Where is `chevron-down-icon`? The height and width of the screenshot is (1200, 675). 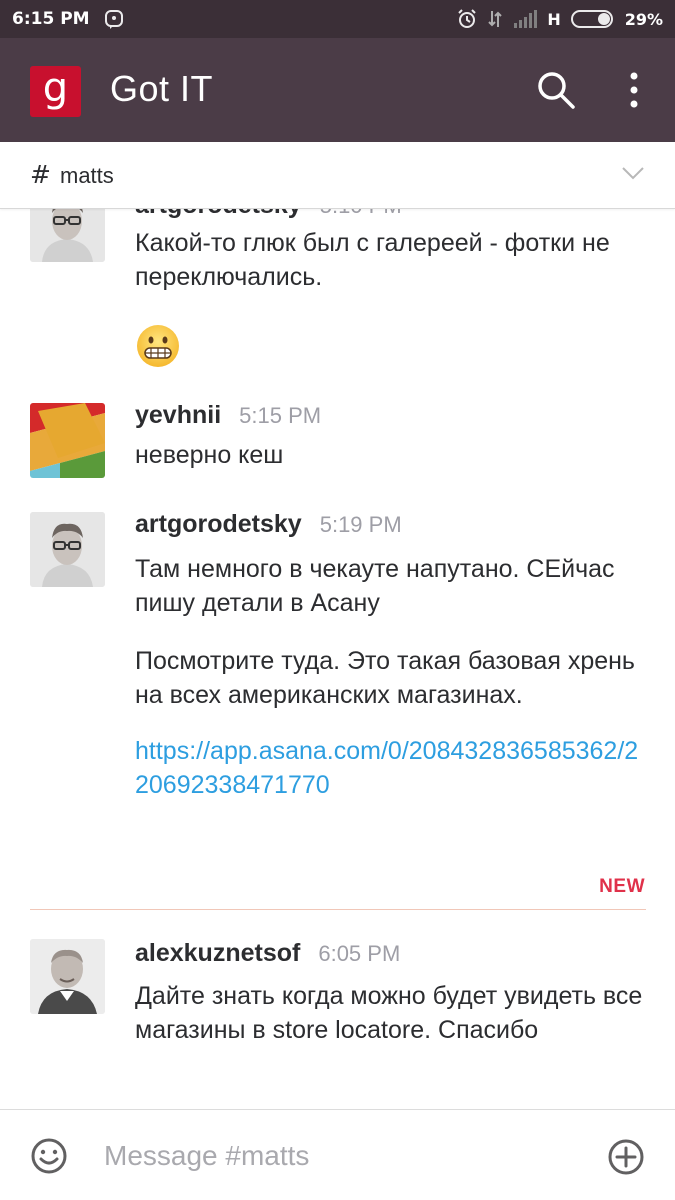 chevron-down-icon is located at coordinates (633, 174).